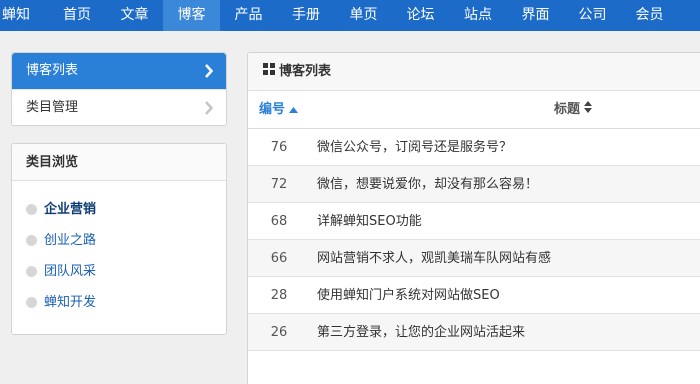 Image resolution: width=700 pixels, height=384 pixels. I want to click on table-row: 76 微信公众号，订阅号还是服务号？, so click(474, 147).